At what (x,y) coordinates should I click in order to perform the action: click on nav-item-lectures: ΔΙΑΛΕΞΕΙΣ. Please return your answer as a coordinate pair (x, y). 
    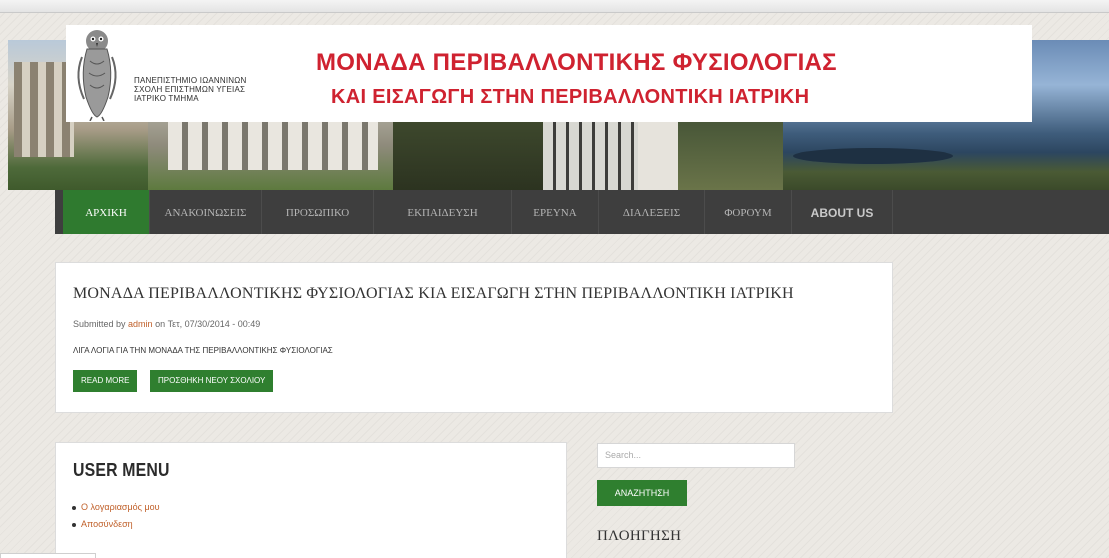
    Looking at the image, I should click on (651, 212).